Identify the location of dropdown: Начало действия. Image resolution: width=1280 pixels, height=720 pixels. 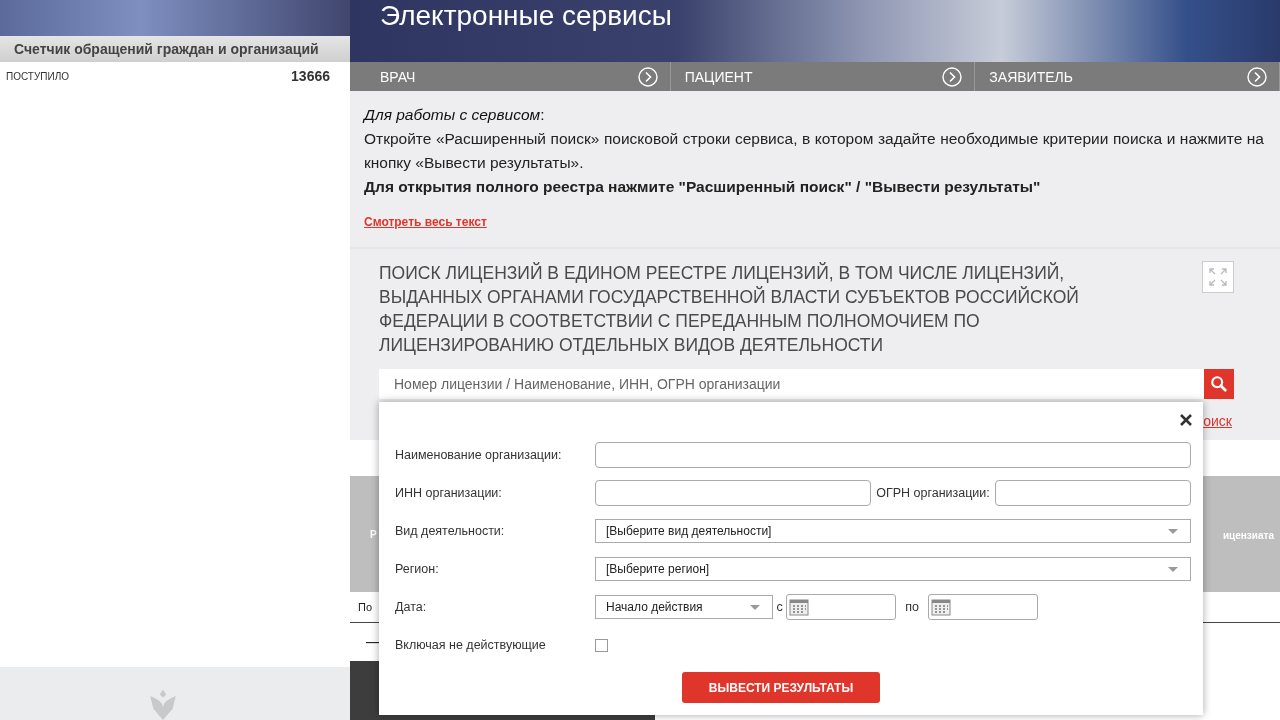
(684, 607).